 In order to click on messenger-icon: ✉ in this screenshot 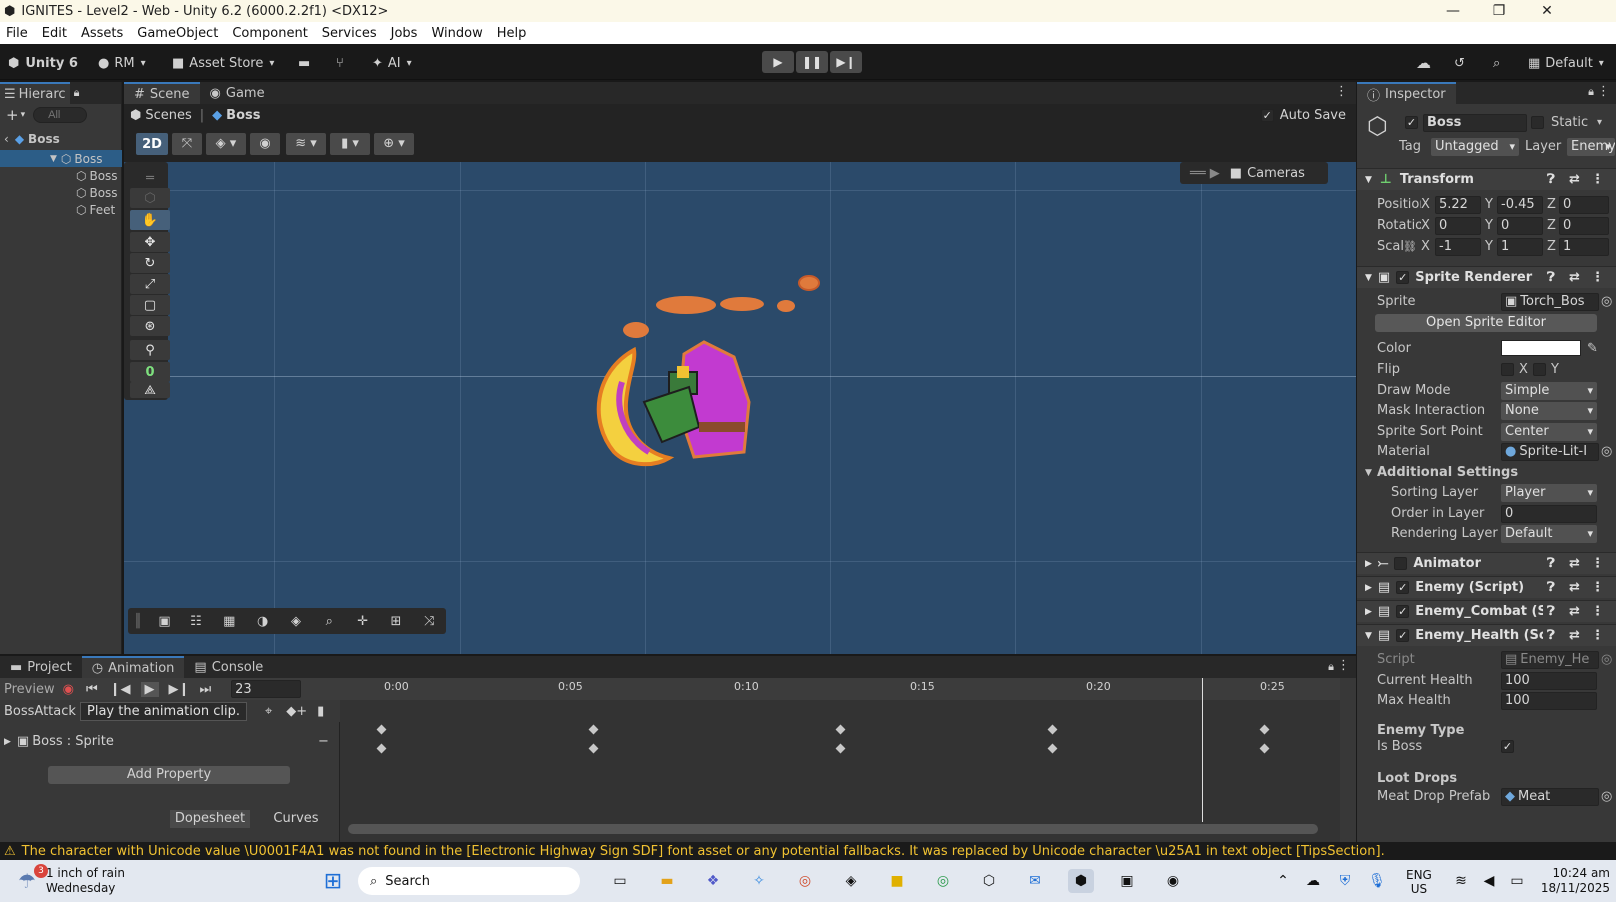, I will do `click(1035, 881)`.